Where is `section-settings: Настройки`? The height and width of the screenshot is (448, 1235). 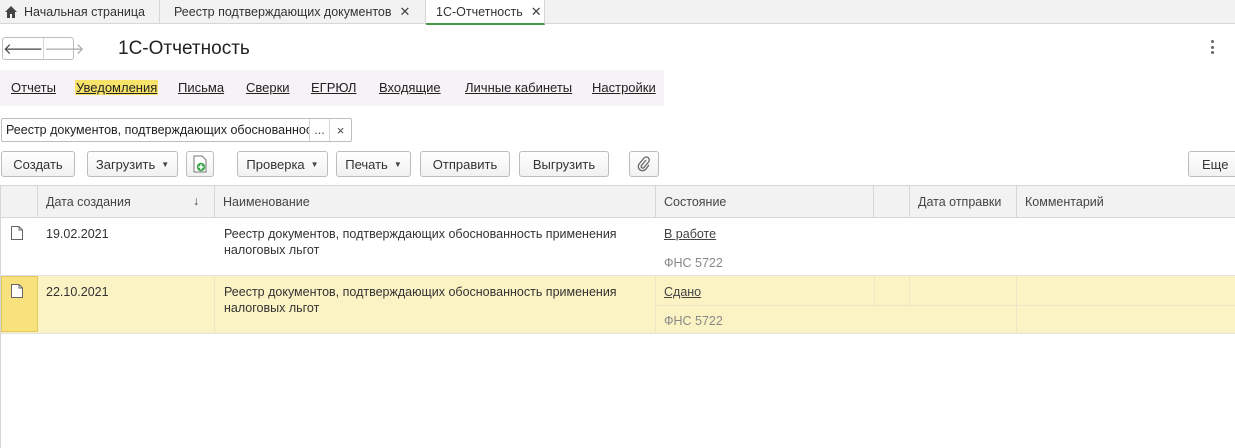
section-settings: Настройки is located at coordinates (624, 87).